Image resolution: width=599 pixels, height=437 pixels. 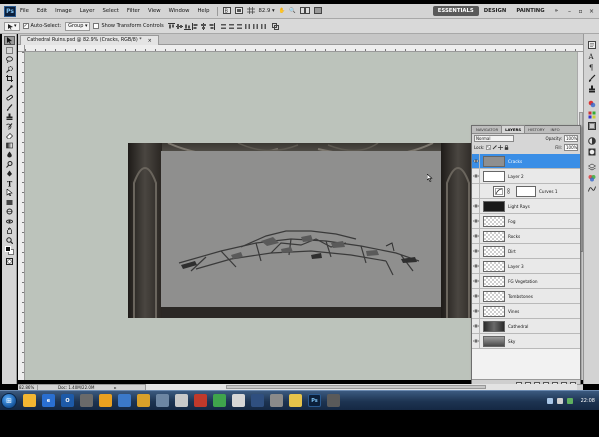 I want to click on firefox-icon, so click(x=105, y=400).